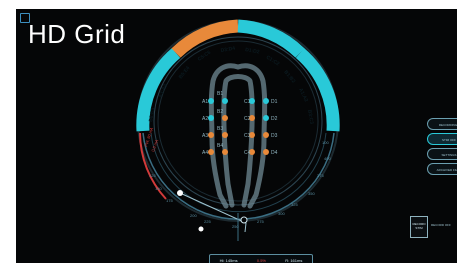  Describe the element at coordinates (442, 169) in the screenshot. I see `archived-files-button: ARCHIVED FILES` at that location.